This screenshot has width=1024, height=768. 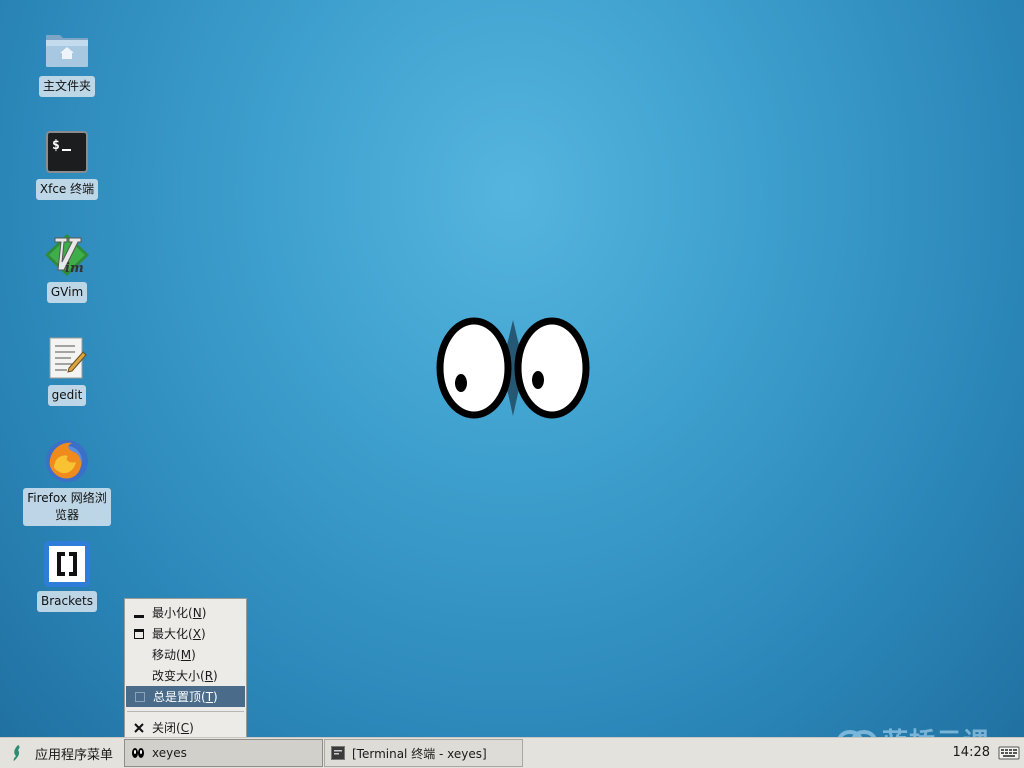 I want to click on desktop-icon-label: GVim, so click(x=67, y=292).